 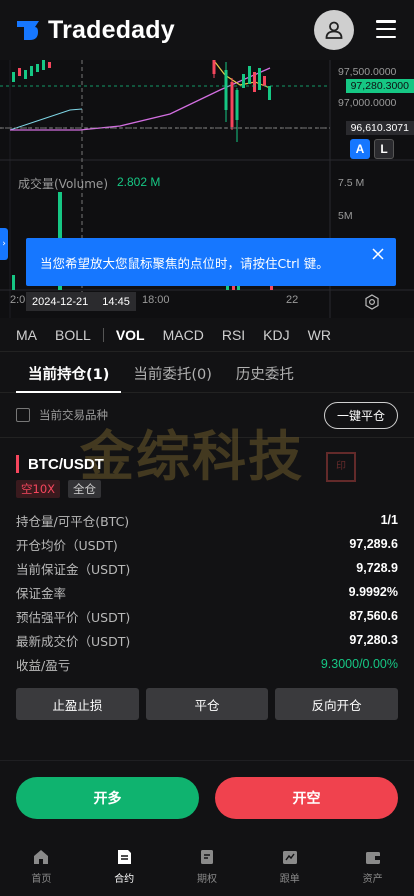 I want to click on nav-assets: 资产, so click(x=372, y=868).